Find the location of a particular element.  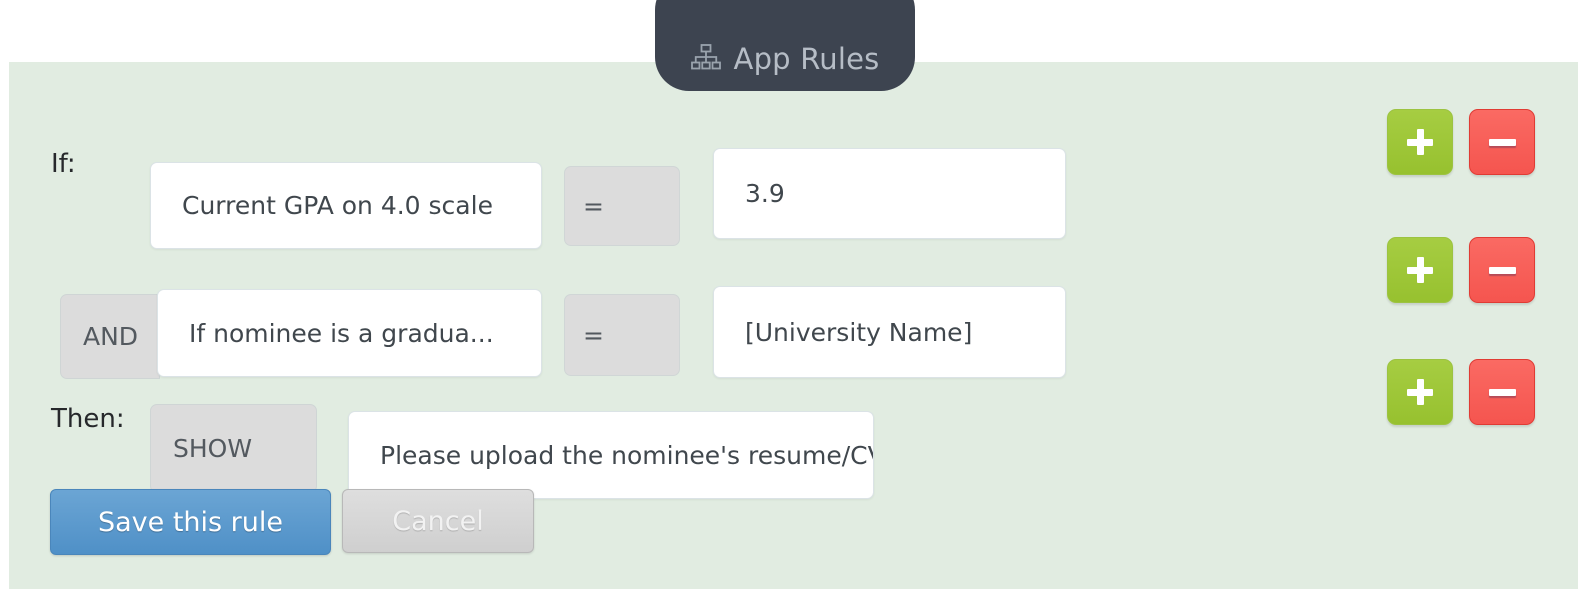

app-rules-tab-content: App Rules is located at coordinates (785, 59).